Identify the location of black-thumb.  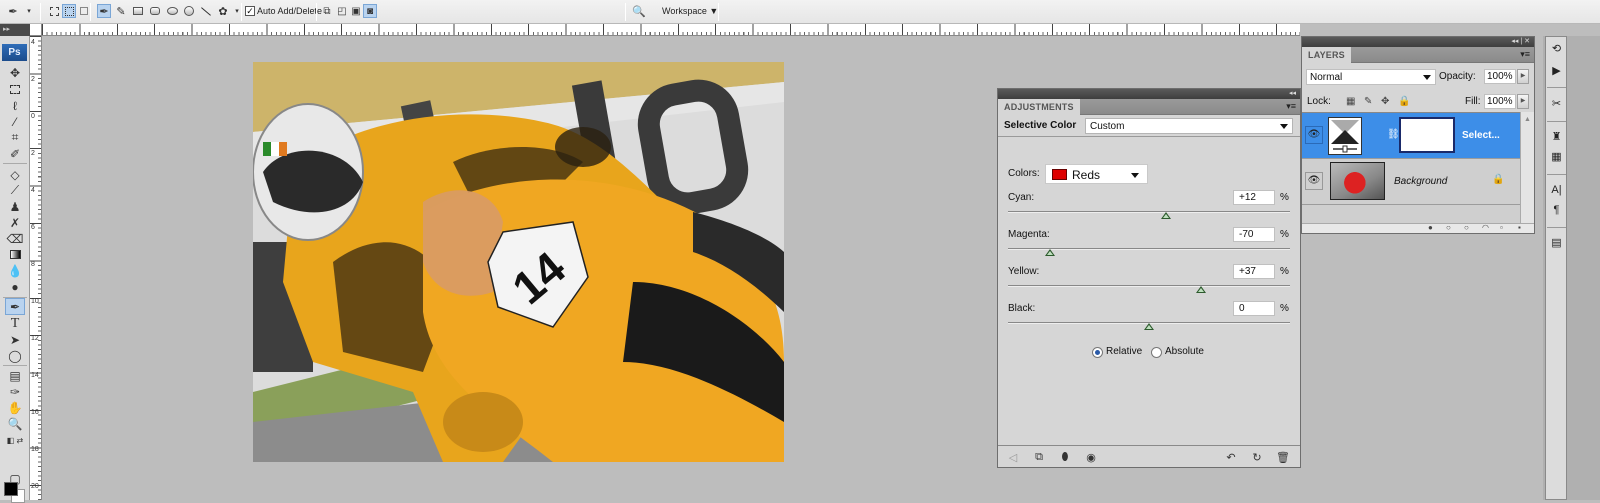
(1149, 326).